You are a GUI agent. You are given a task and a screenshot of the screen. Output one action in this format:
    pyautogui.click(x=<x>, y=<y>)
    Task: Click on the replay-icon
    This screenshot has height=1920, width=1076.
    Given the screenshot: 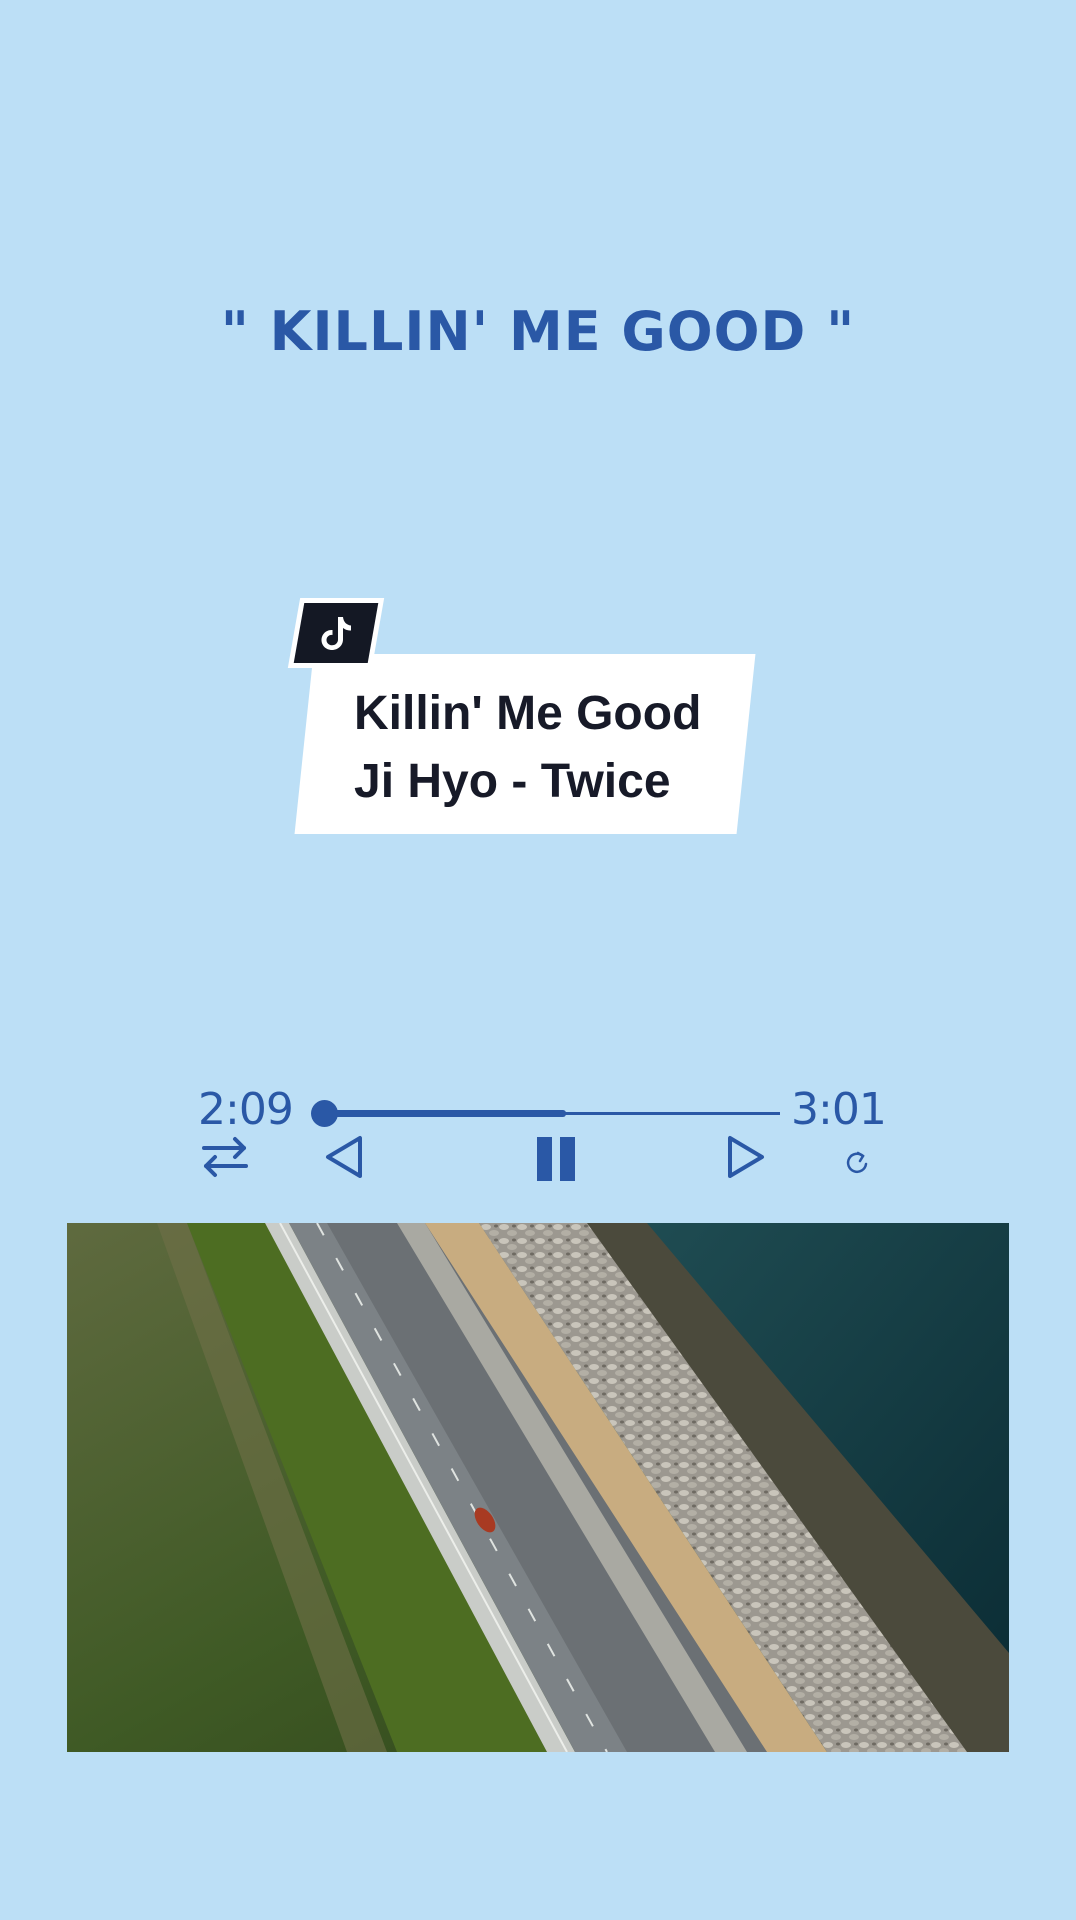 What is the action you would take?
    pyautogui.click(x=857, y=1162)
    